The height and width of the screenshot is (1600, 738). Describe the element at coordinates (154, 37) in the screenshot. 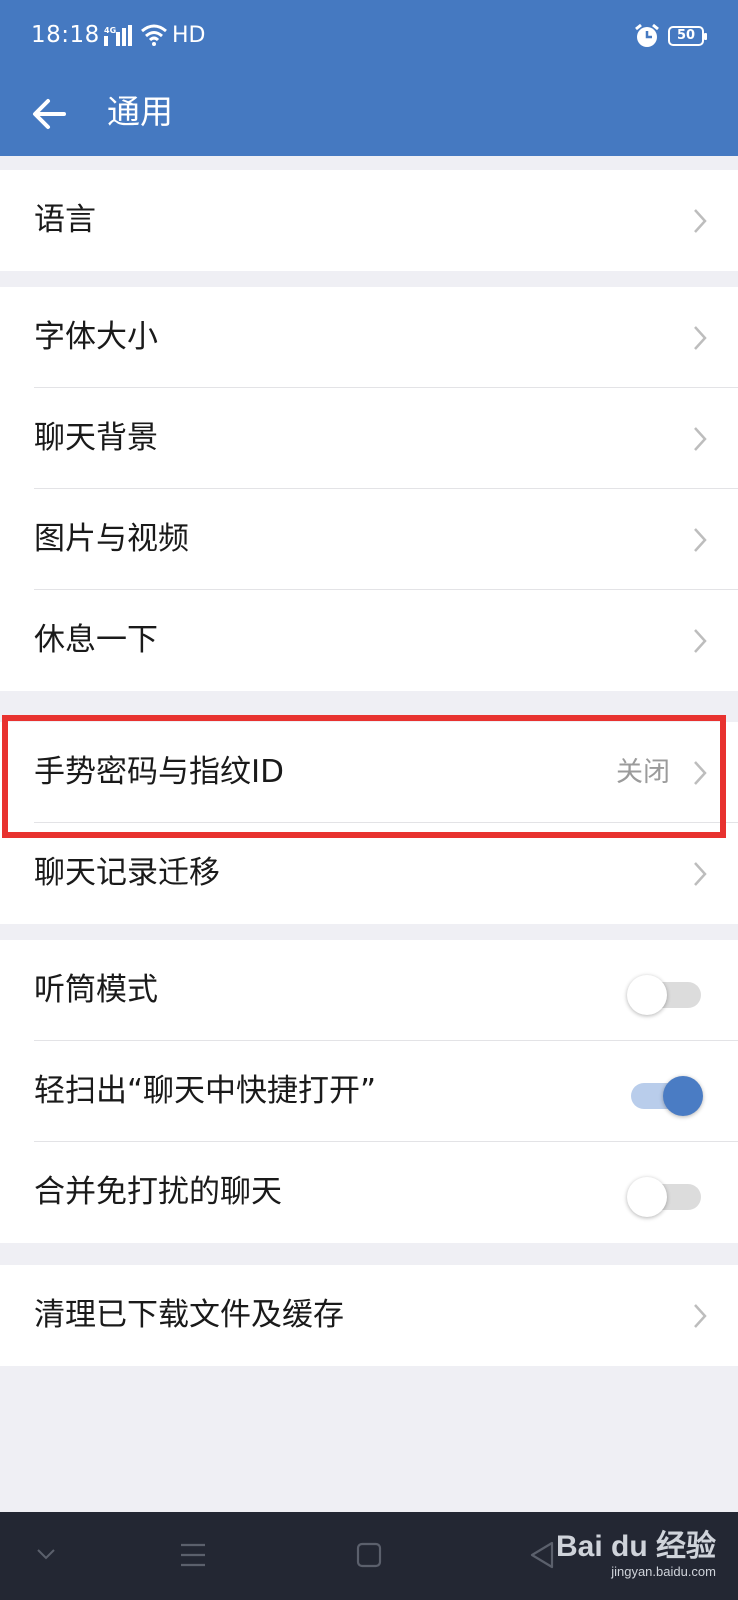

I see `wifi-icon` at that location.